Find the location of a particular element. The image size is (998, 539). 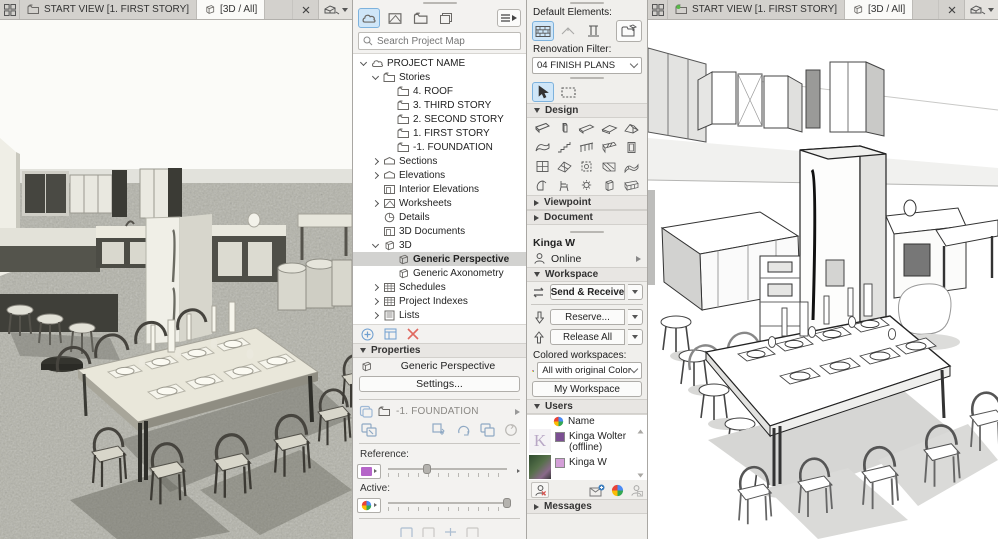

stair-tool is located at coordinates (564, 147).